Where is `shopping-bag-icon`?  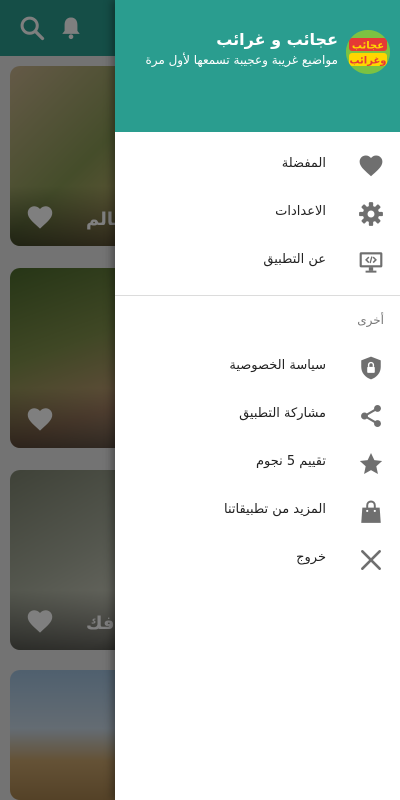
shopping-bag-icon is located at coordinates (371, 511).